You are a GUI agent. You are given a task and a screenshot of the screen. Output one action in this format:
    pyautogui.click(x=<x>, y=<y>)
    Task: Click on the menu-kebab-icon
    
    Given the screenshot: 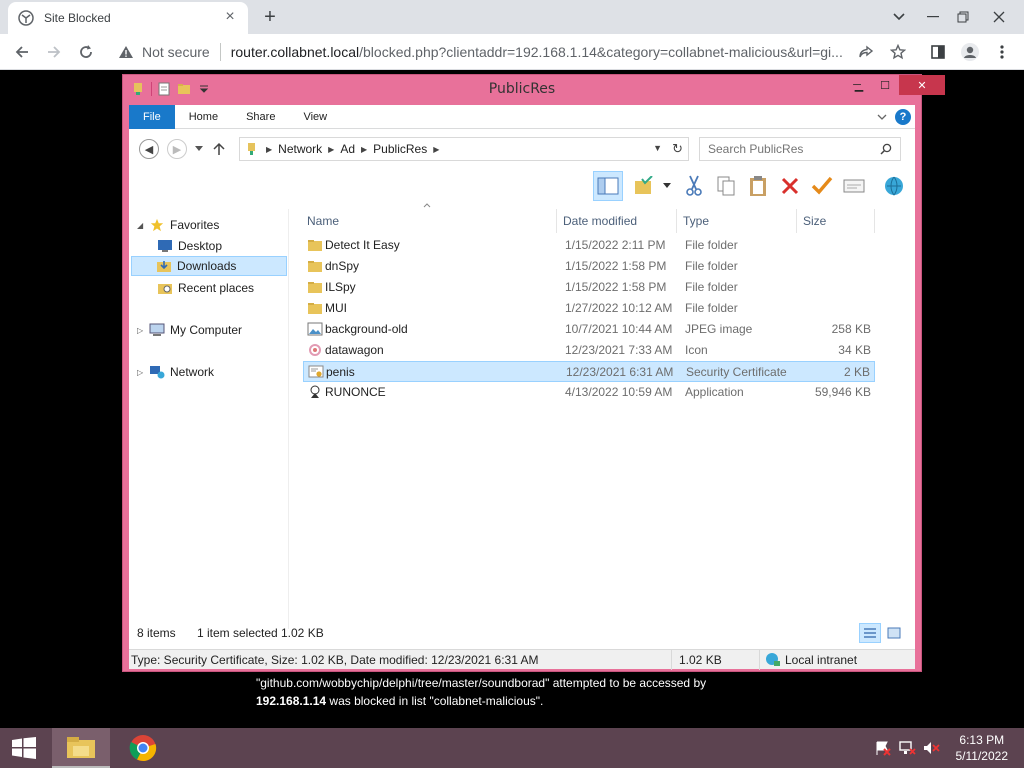 What is the action you would take?
    pyautogui.click(x=1002, y=52)
    